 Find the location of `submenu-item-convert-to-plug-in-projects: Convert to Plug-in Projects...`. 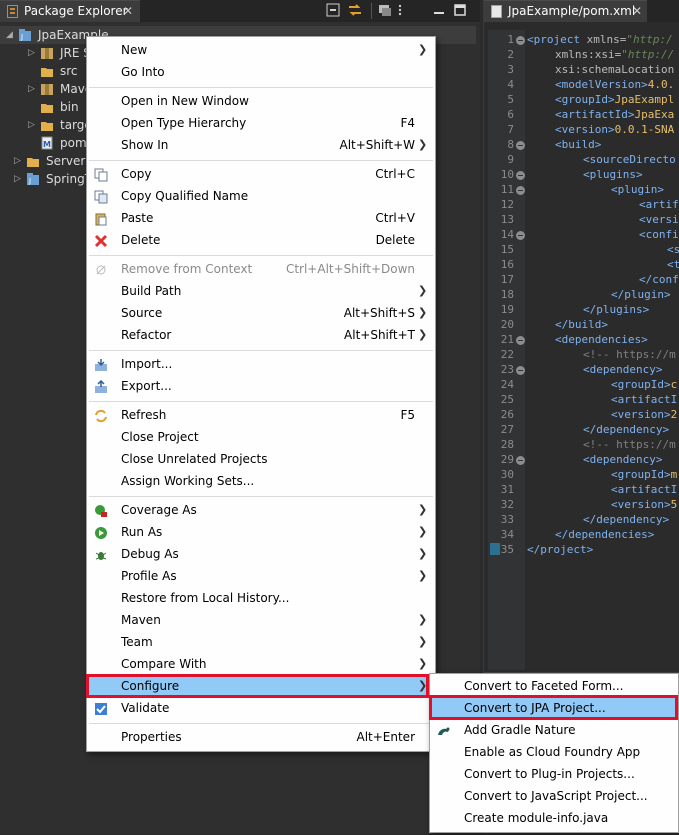

submenu-item-convert-to-plug-in-projects: Convert to Plug-in Projects... is located at coordinates (554, 774).